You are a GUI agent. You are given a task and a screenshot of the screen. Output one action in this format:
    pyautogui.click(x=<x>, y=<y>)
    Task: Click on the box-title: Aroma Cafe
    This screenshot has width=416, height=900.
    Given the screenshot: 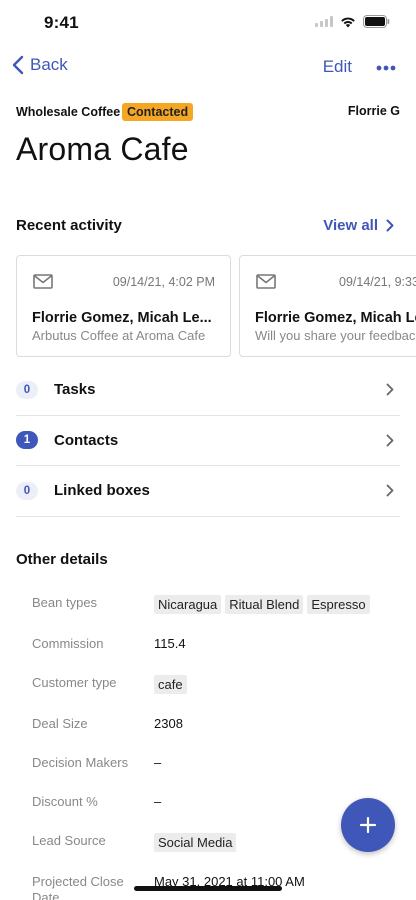 What is the action you would take?
    pyautogui.click(x=102, y=149)
    